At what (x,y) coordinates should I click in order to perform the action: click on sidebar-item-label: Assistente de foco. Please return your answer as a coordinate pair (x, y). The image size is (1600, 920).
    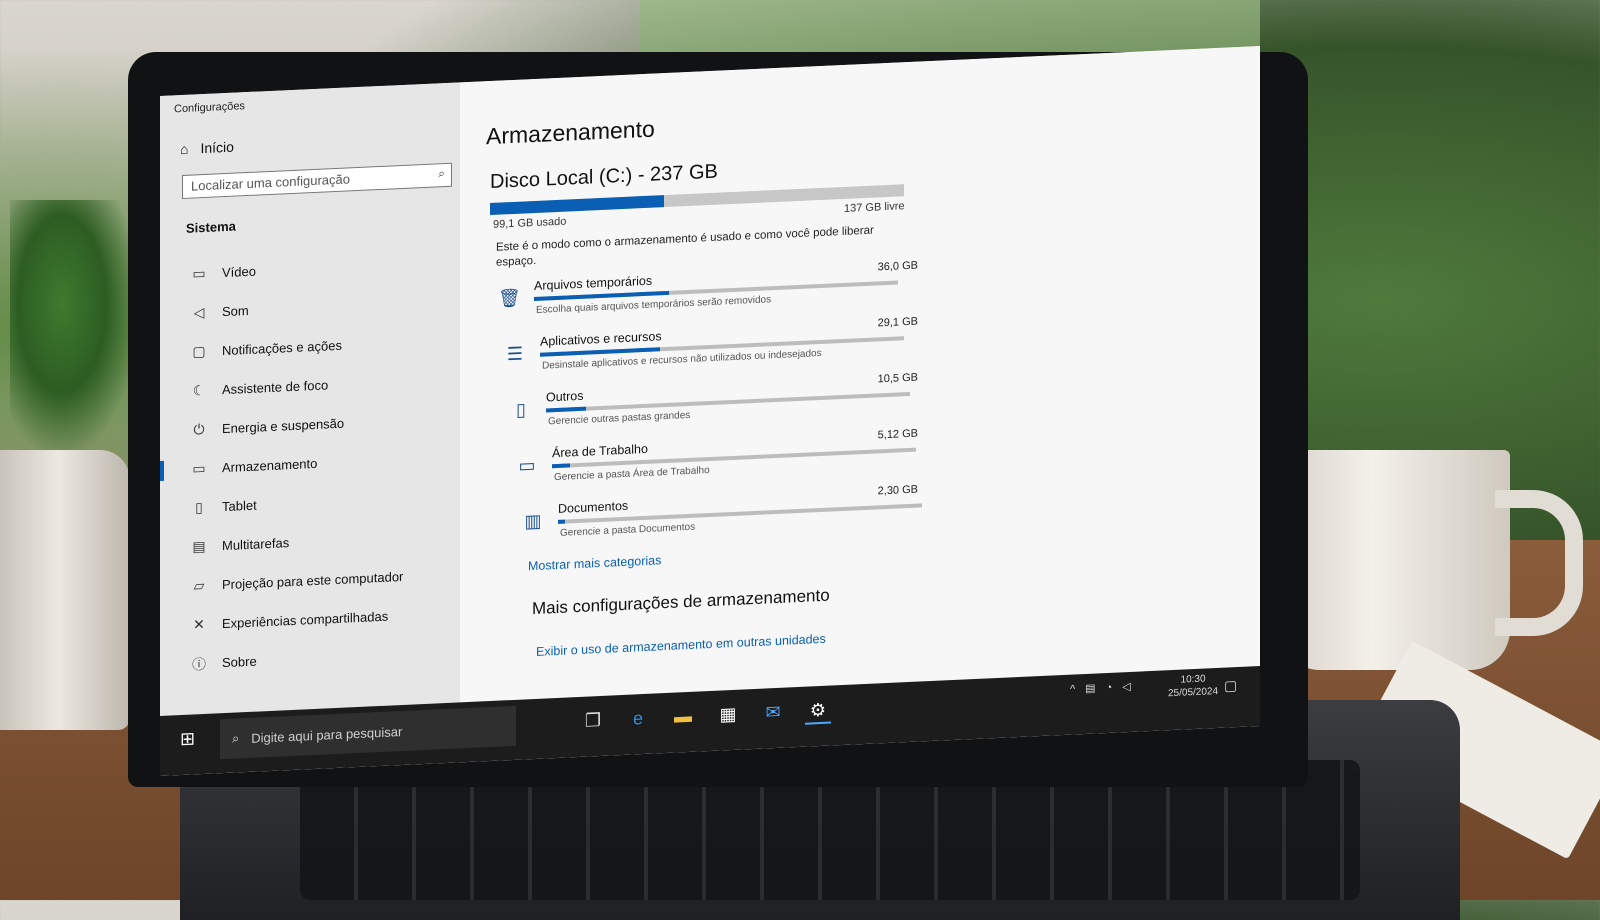
    Looking at the image, I should click on (275, 387).